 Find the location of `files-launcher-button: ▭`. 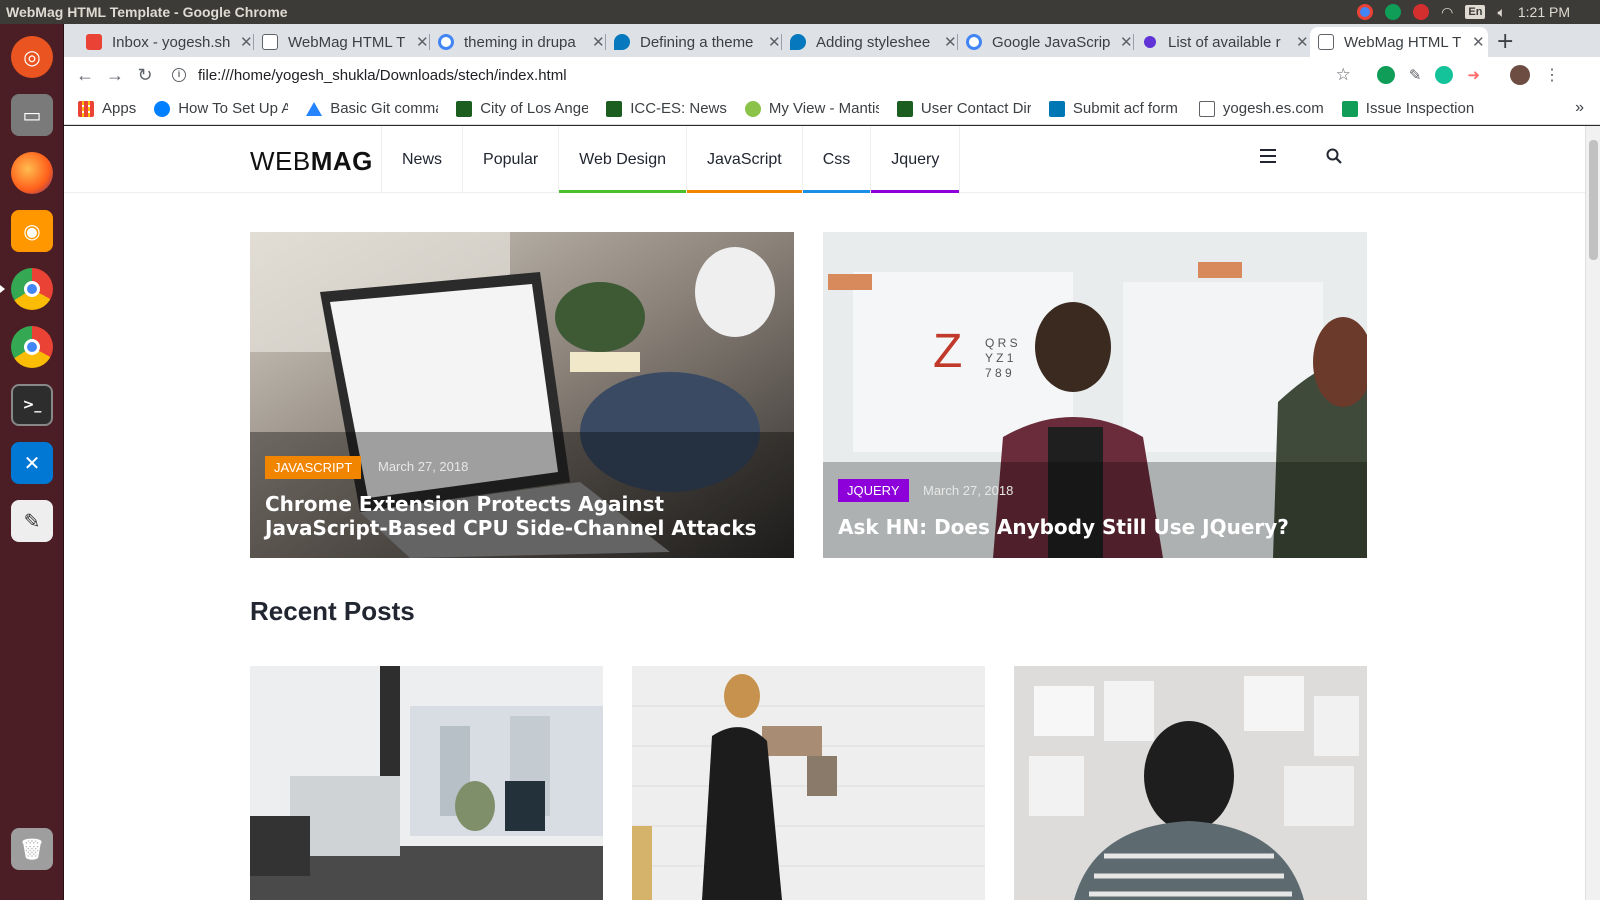

files-launcher-button: ▭ is located at coordinates (32, 115).